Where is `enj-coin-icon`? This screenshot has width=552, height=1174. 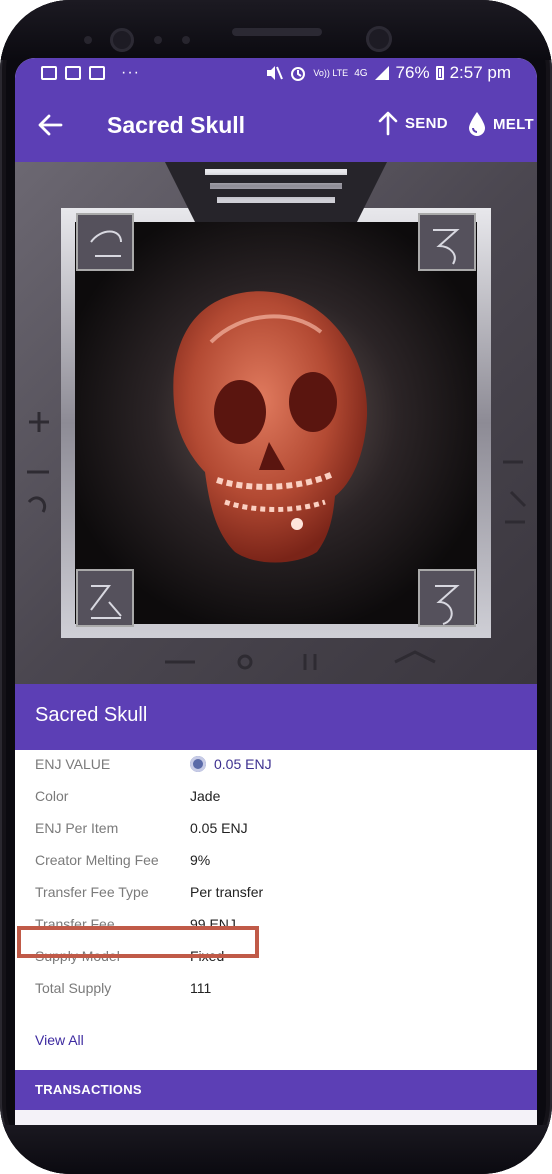
enj-coin-icon is located at coordinates (198, 764).